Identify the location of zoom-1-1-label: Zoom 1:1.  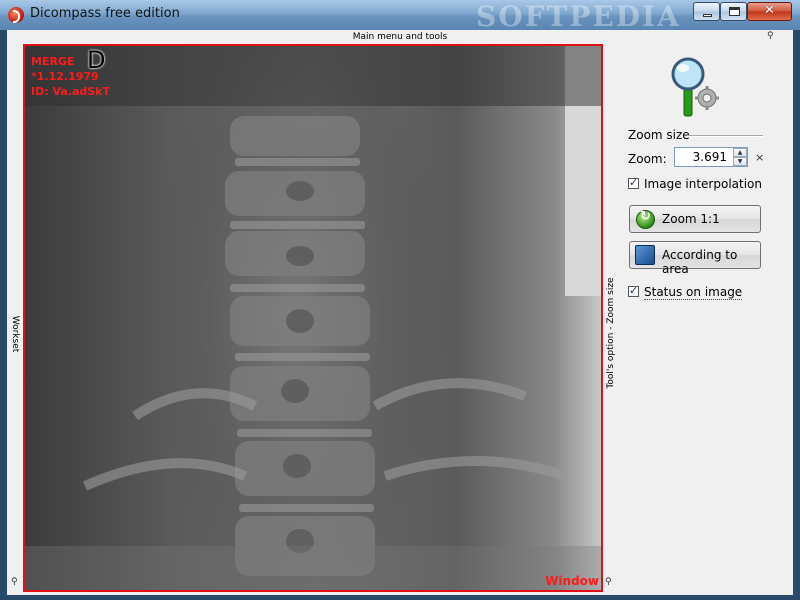
(691, 219).